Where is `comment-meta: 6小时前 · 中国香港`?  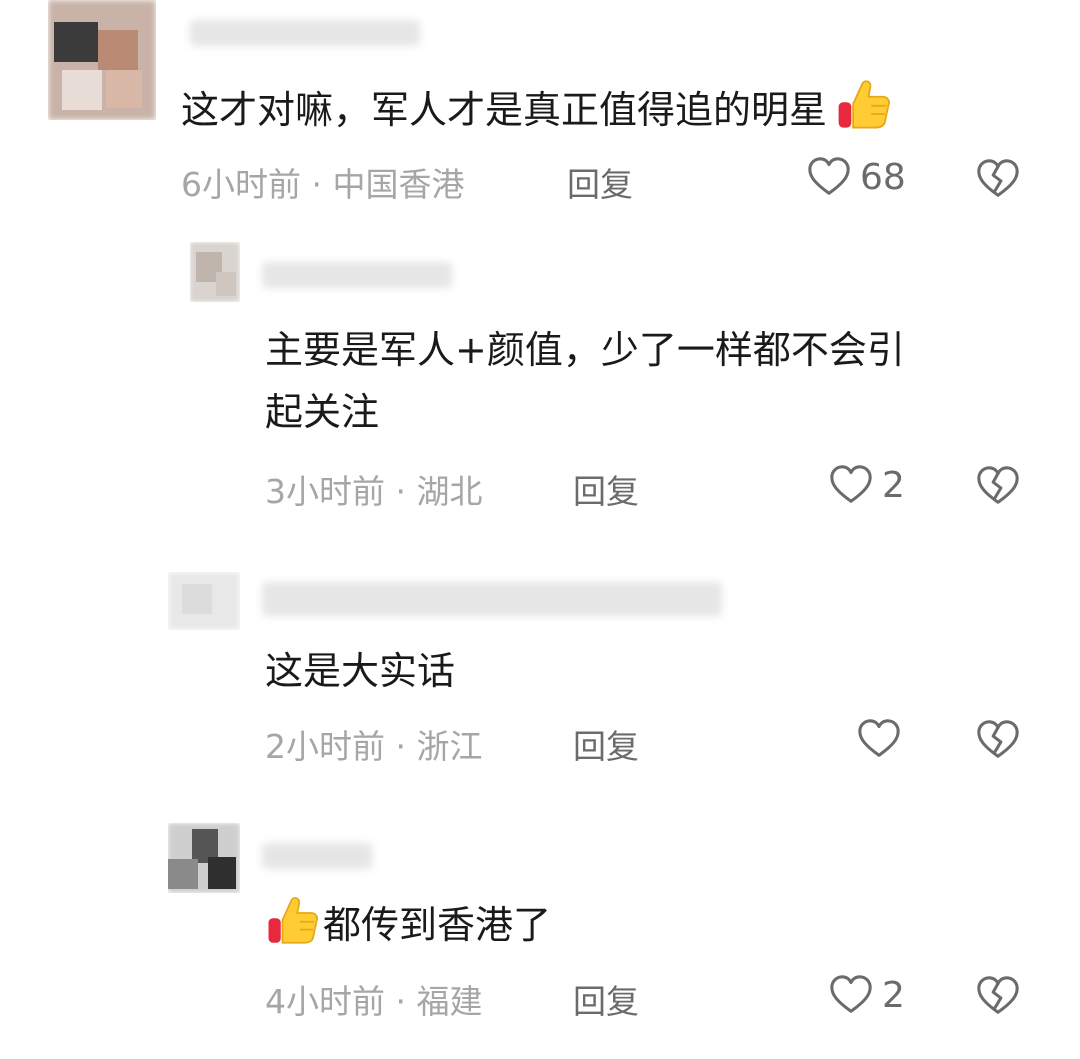 comment-meta: 6小时前 · 中国香港 is located at coordinates (322, 182).